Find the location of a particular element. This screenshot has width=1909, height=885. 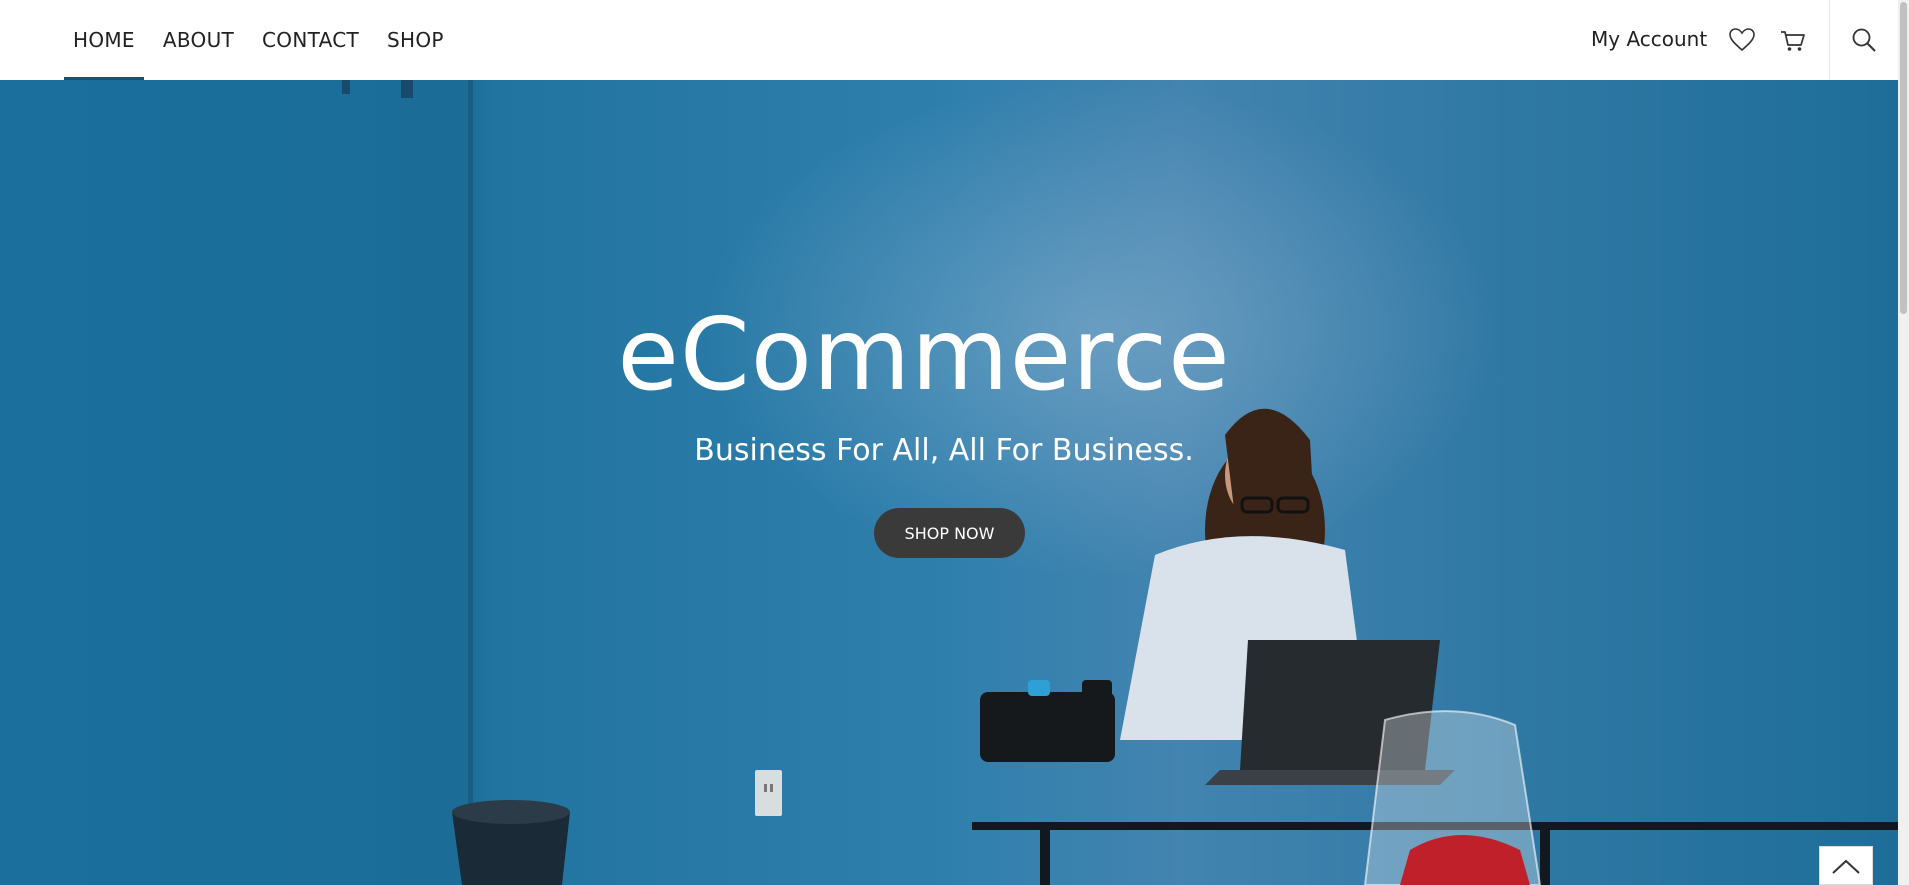

chevron-up-icon is located at coordinates (1846, 866).